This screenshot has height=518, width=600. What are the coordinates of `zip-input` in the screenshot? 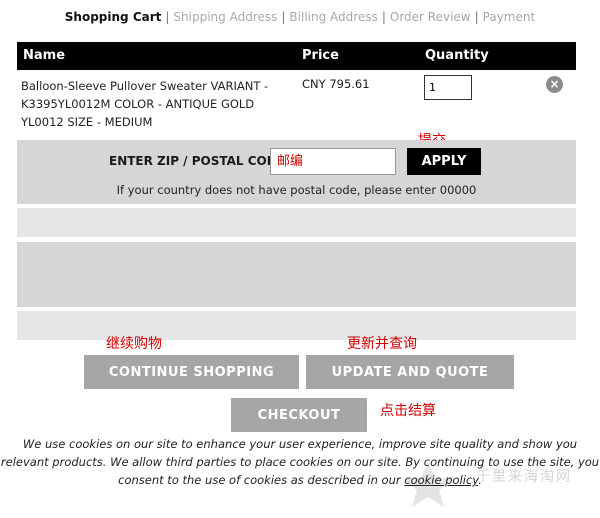 It's located at (333, 161).